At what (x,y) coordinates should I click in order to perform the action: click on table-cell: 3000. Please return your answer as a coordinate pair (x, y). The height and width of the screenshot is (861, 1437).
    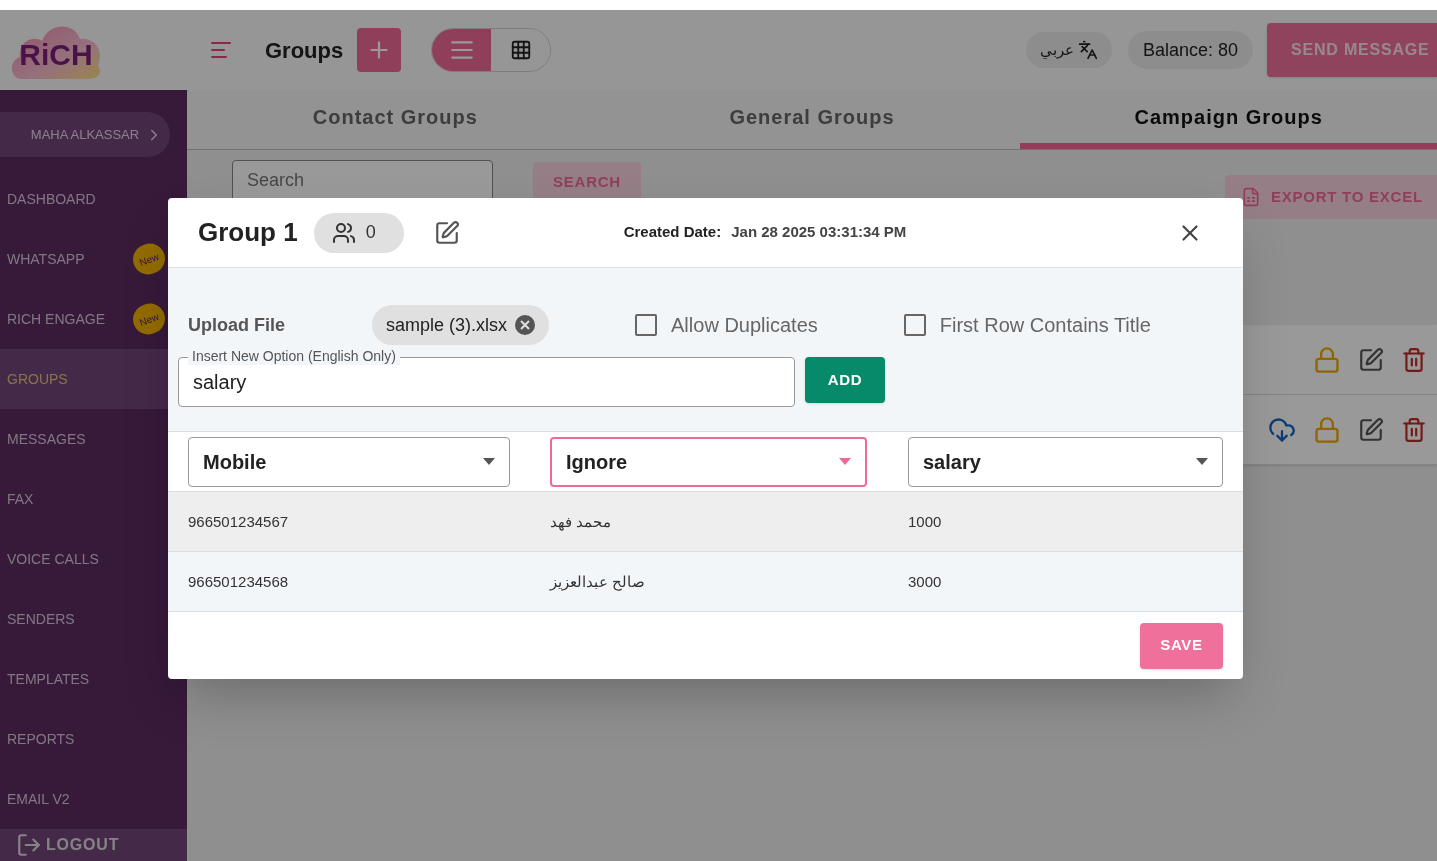
    Looking at the image, I should click on (925, 581).